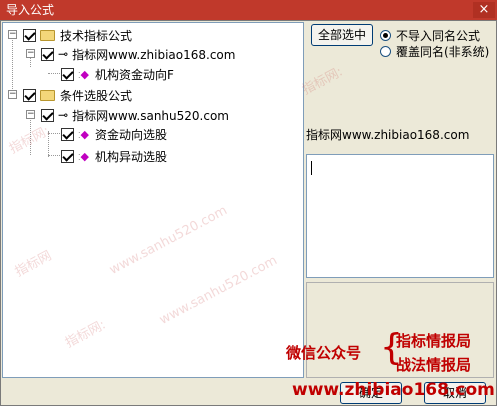 The image size is (497, 406). I want to click on tree-node-zhibiao168: ⊸ 指标网www.zhibiao168.com, so click(138, 54).